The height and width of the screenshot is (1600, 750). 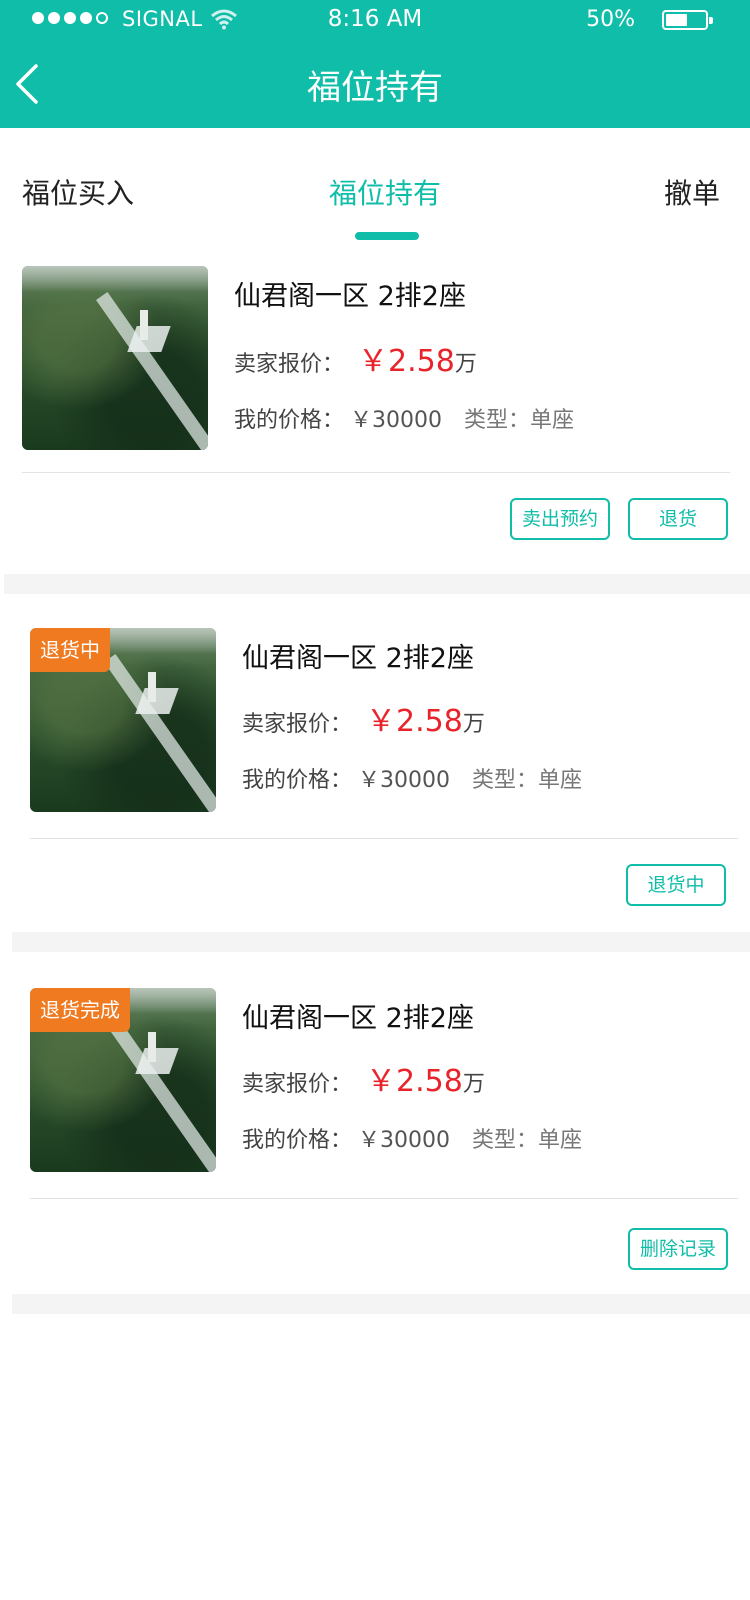 I want to click on app-header: SIGNAL 8:16 AM 50% 福位持有, so click(x=375, y=64).